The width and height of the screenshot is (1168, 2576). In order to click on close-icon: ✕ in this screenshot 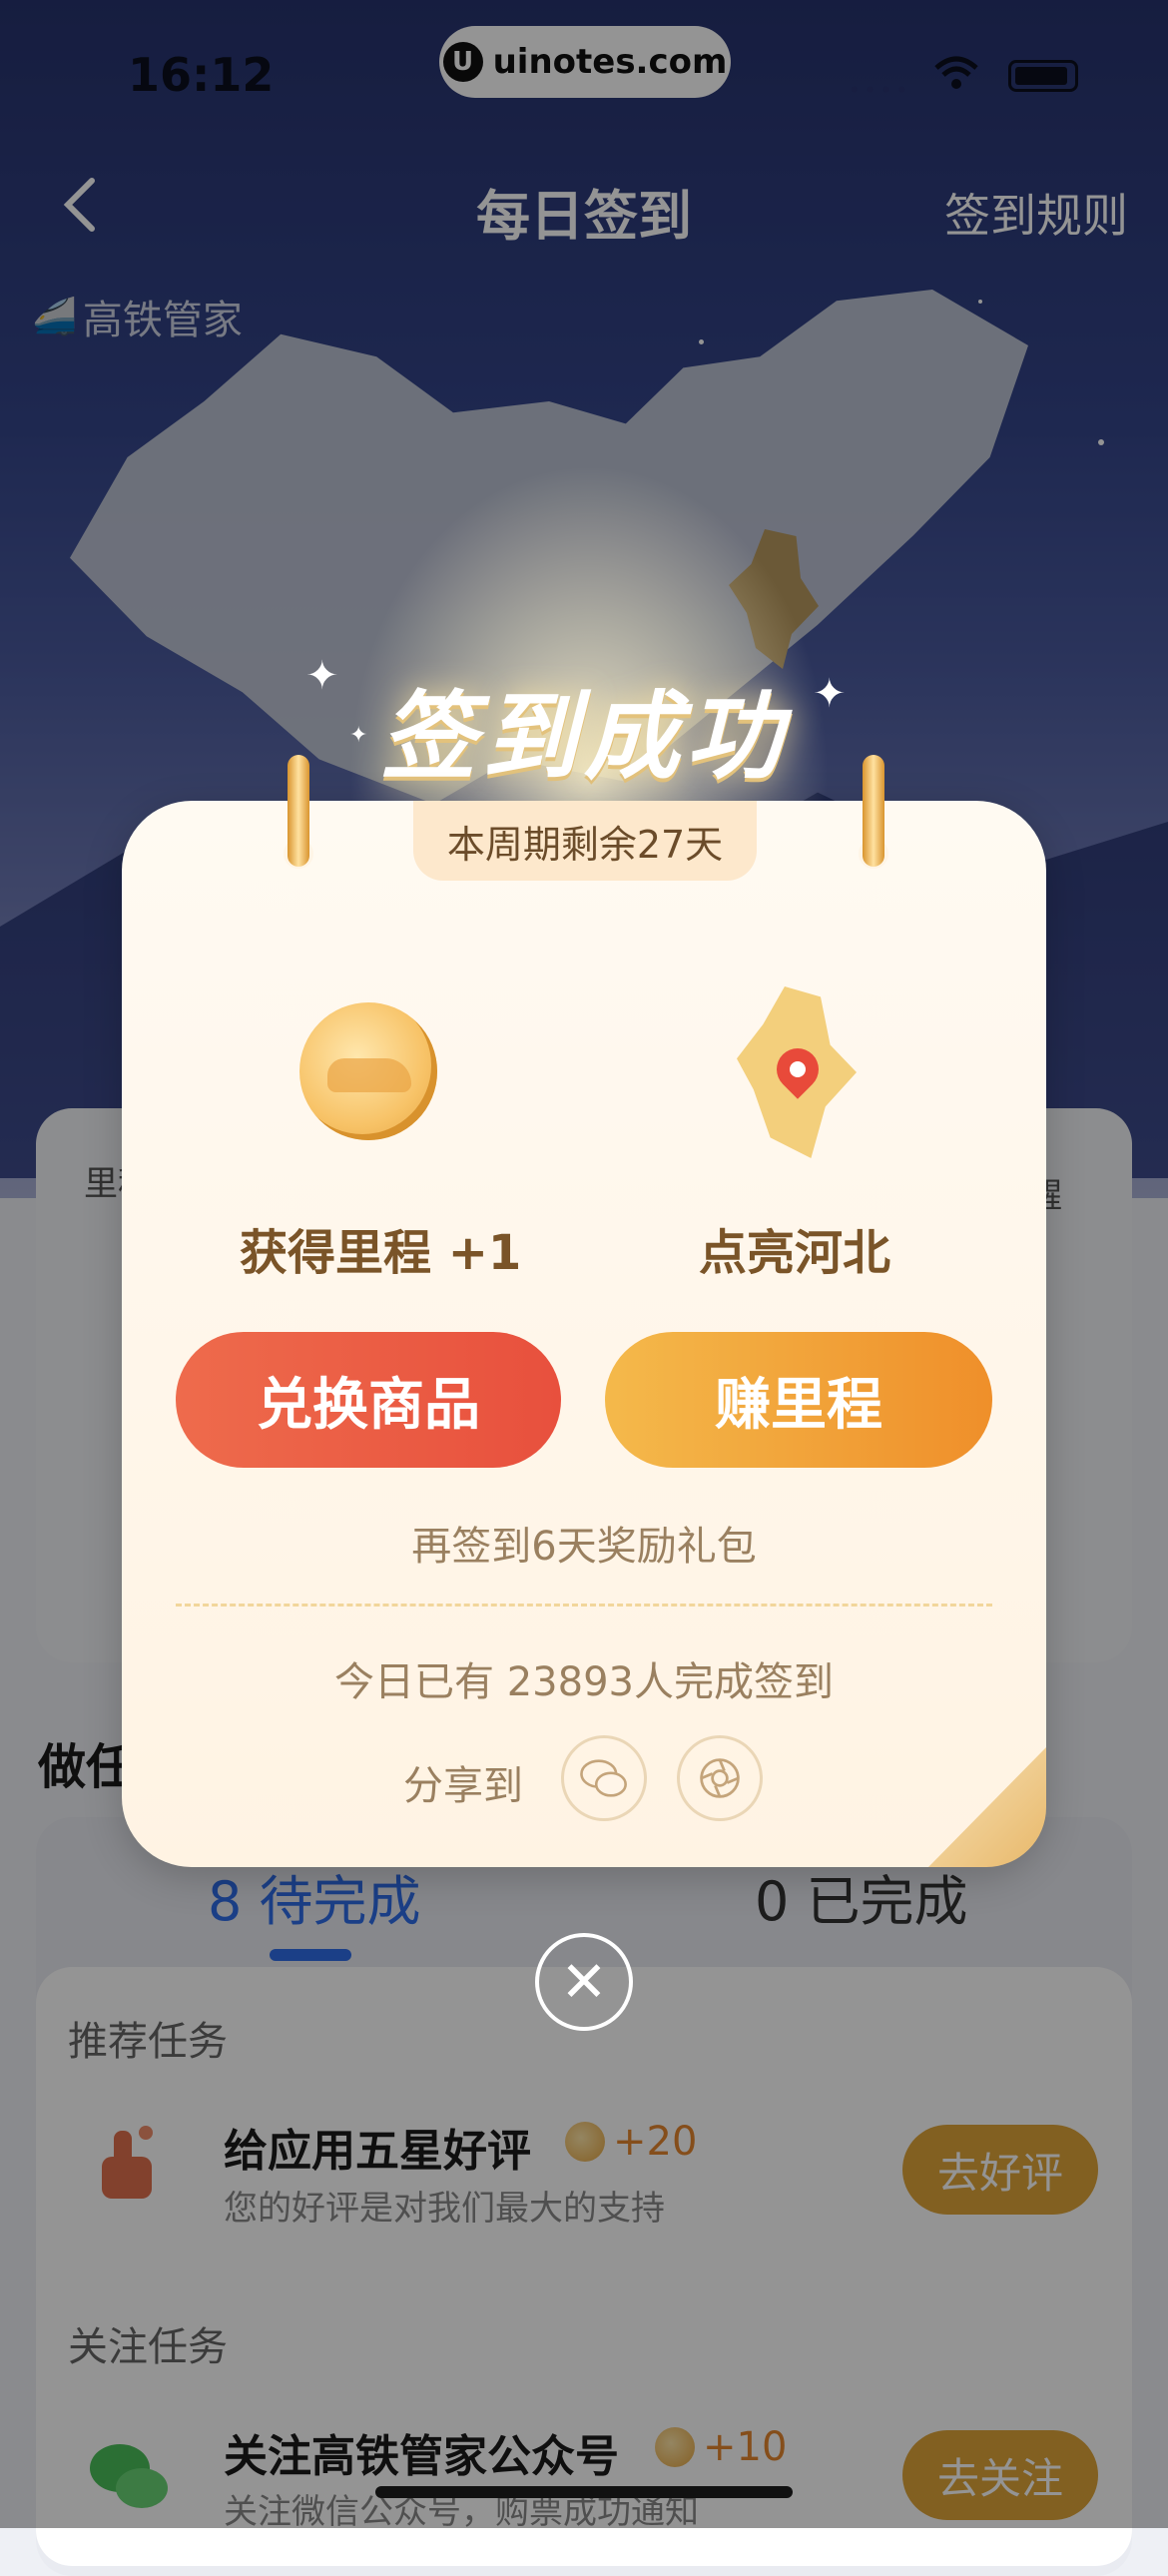, I will do `click(584, 1982)`.